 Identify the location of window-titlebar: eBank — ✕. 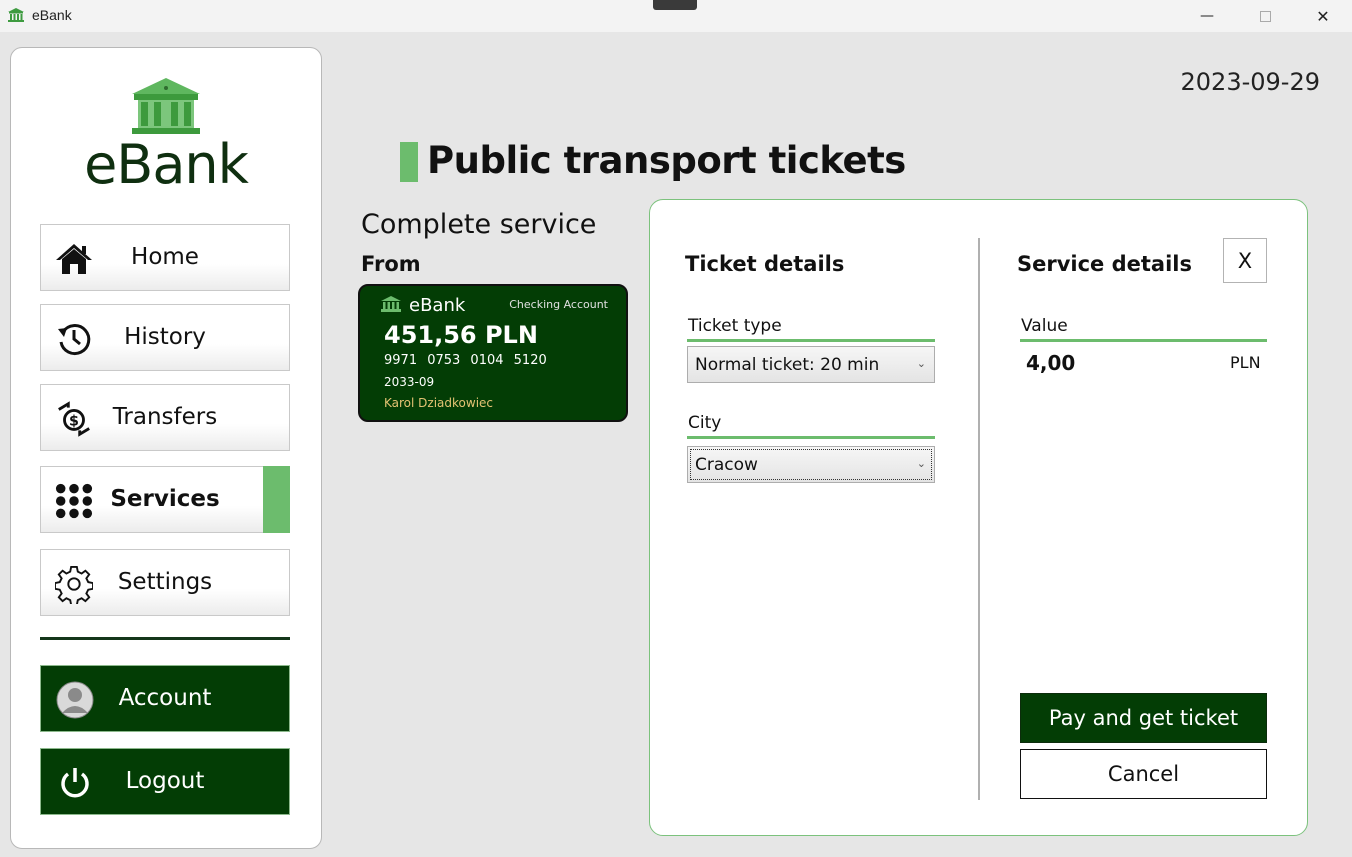
(676, 16).